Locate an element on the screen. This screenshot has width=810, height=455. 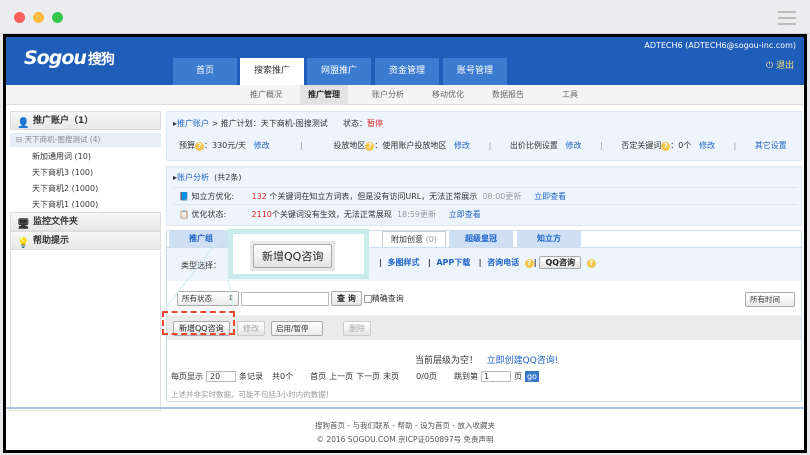
data-note: 上述并非实时数据，可能不包括3小时内的数据！ is located at coordinates (252, 394).